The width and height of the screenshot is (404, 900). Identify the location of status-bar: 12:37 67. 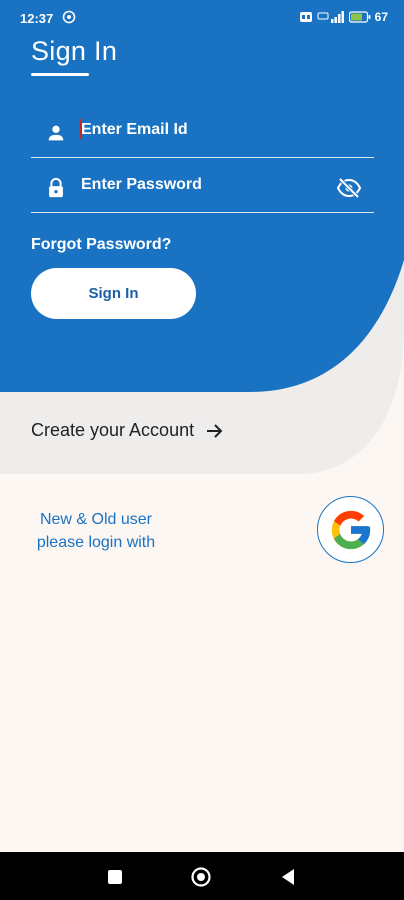
(202, 19).